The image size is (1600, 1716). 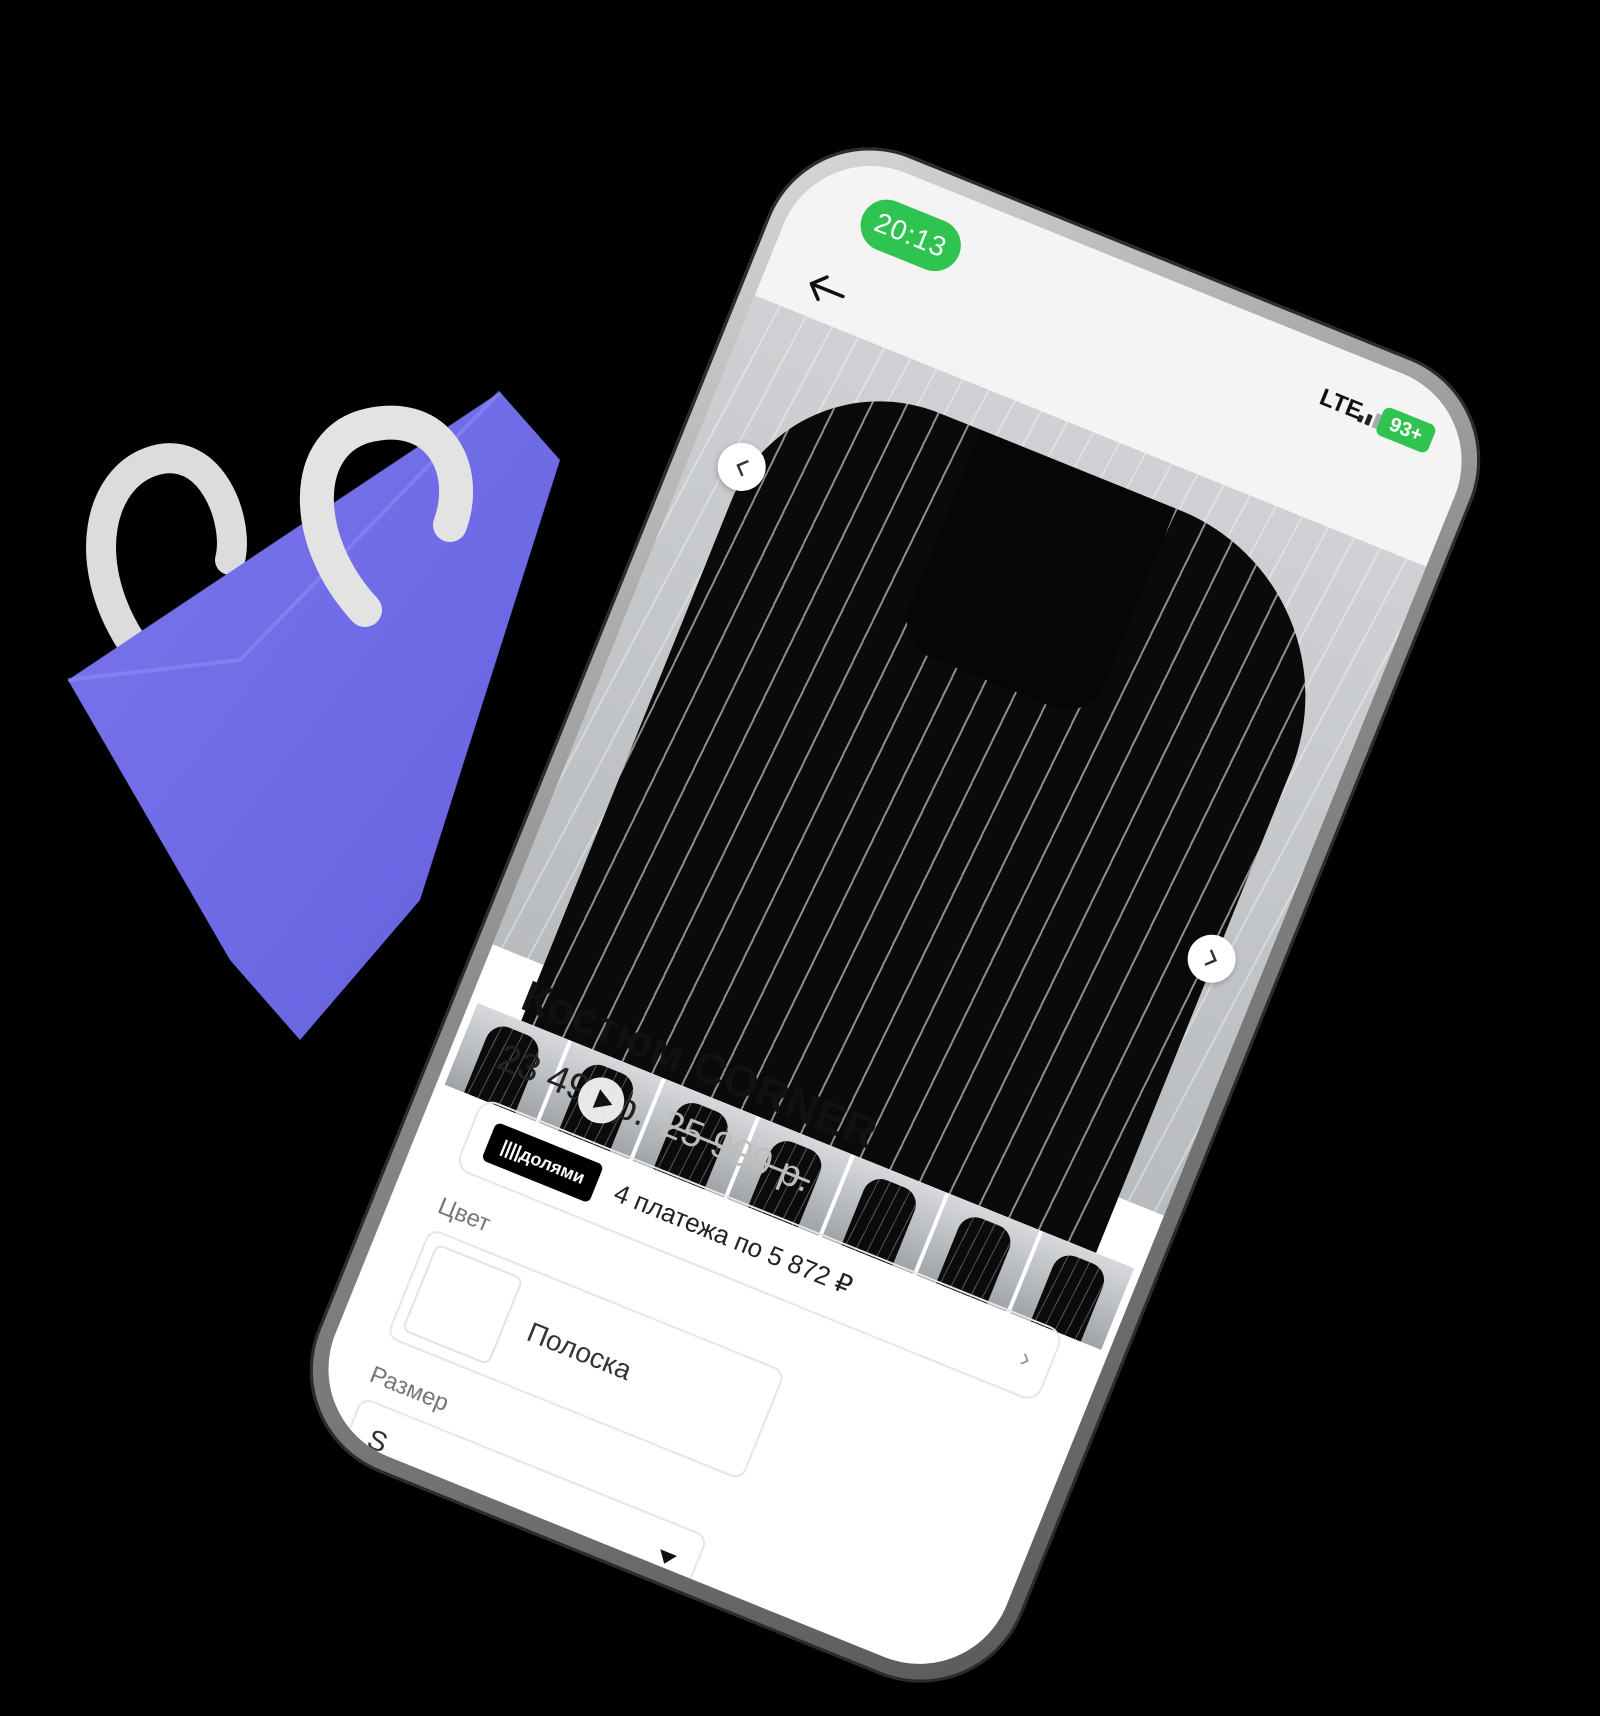 What do you see at coordinates (543, 1162) in the screenshot?
I see `split-badge: ||||долями` at bounding box center [543, 1162].